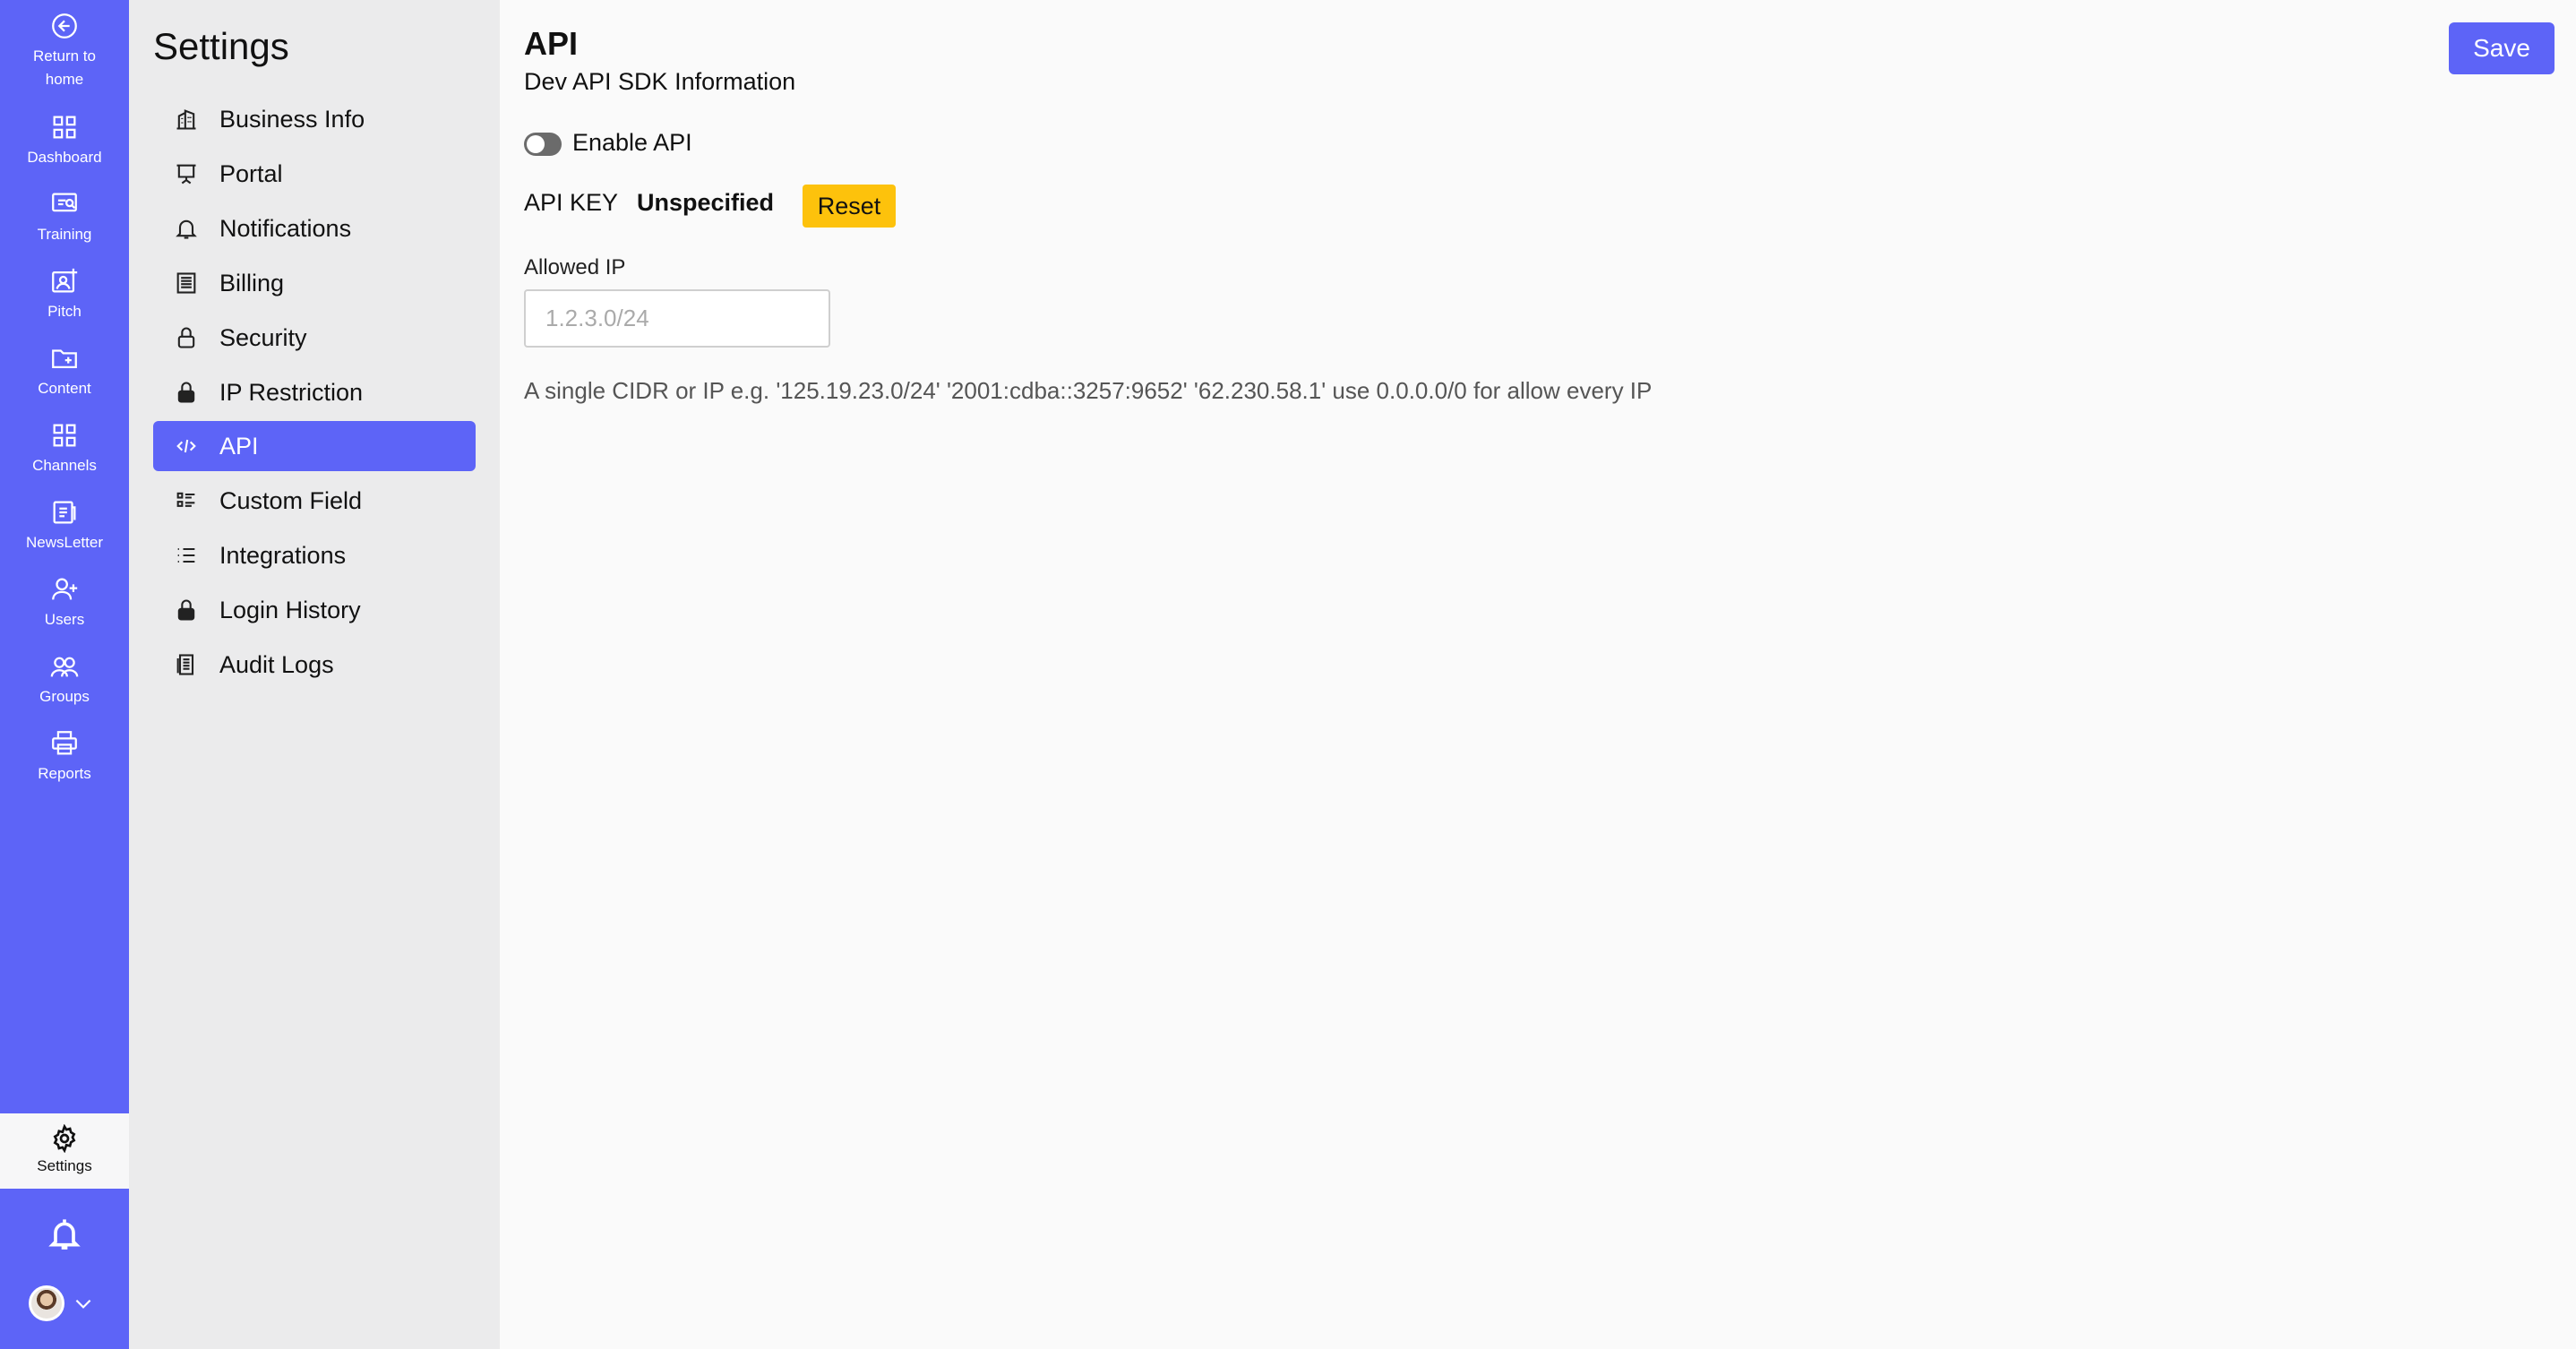  What do you see at coordinates (64, 696) in the screenshot?
I see `rail-label: Groups` at bounding box center [64, 696].